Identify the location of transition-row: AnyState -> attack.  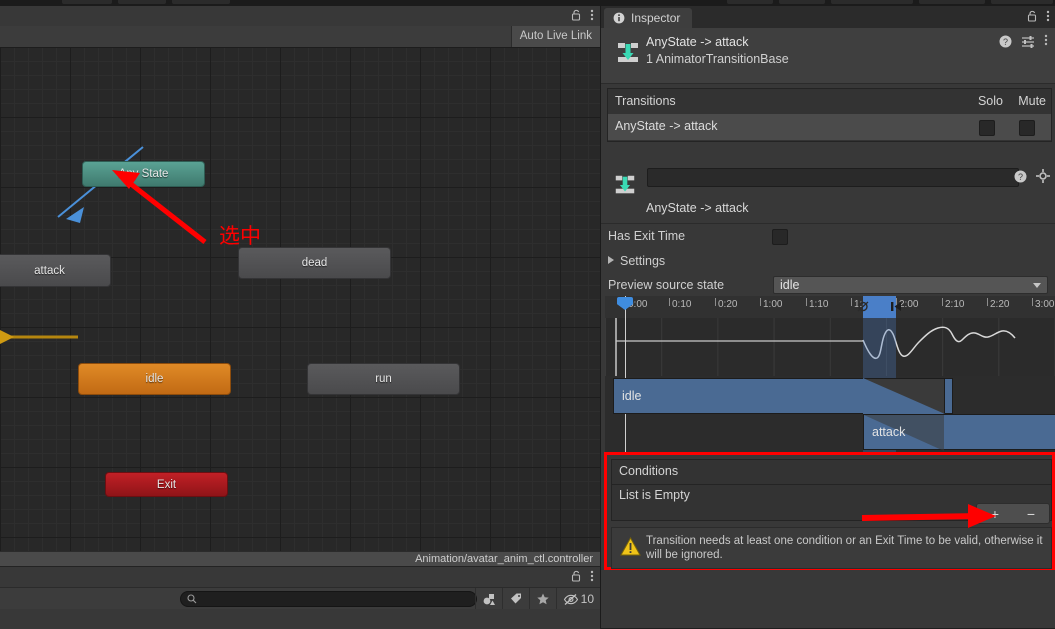
(829, 127).